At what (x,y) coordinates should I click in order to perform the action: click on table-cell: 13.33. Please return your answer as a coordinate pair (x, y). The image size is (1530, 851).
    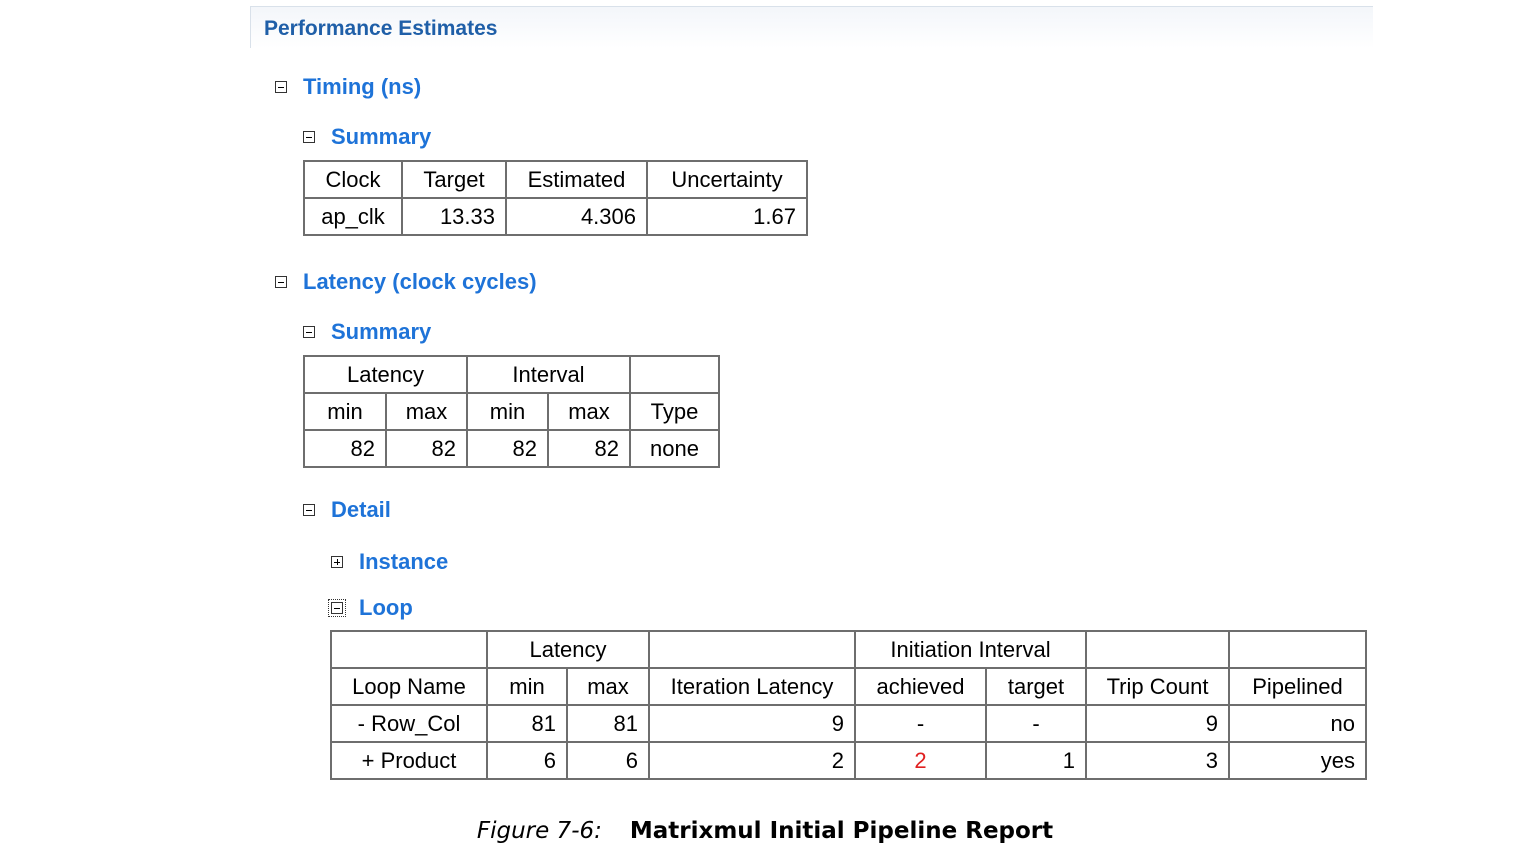
    Looking at the image, I should click on (454, 216).